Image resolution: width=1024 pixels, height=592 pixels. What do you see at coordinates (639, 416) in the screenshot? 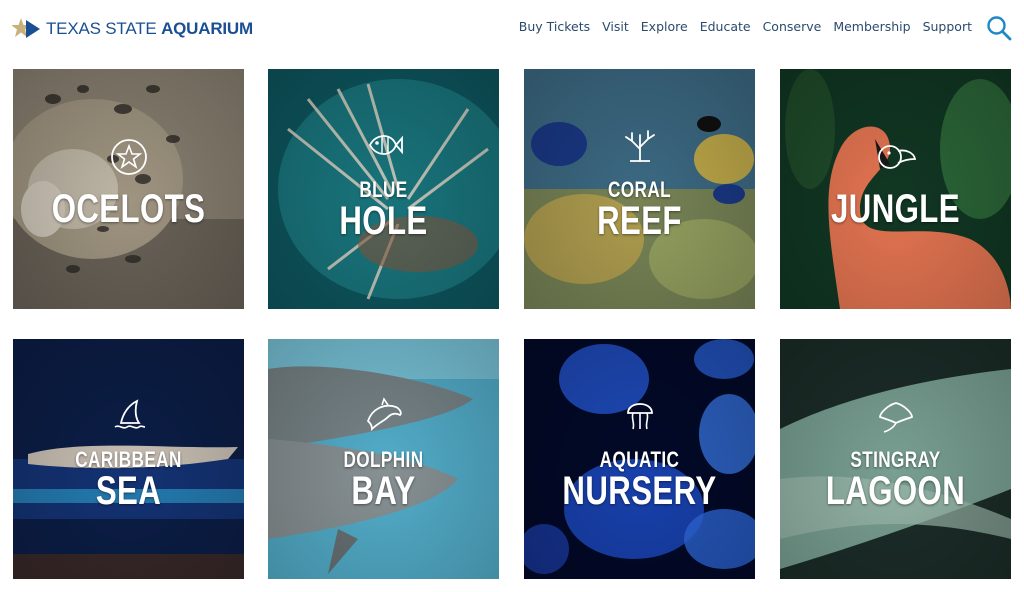
I see `jellyfish-icon` at bounding box center [639, 416].